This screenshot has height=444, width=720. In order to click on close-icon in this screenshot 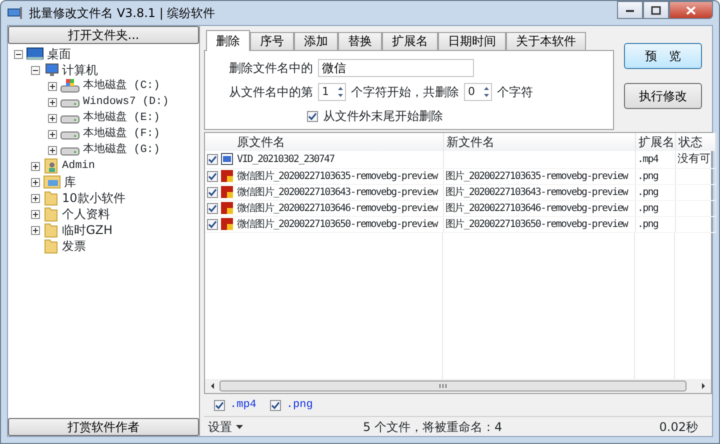, I will do `click(691, 10)`.